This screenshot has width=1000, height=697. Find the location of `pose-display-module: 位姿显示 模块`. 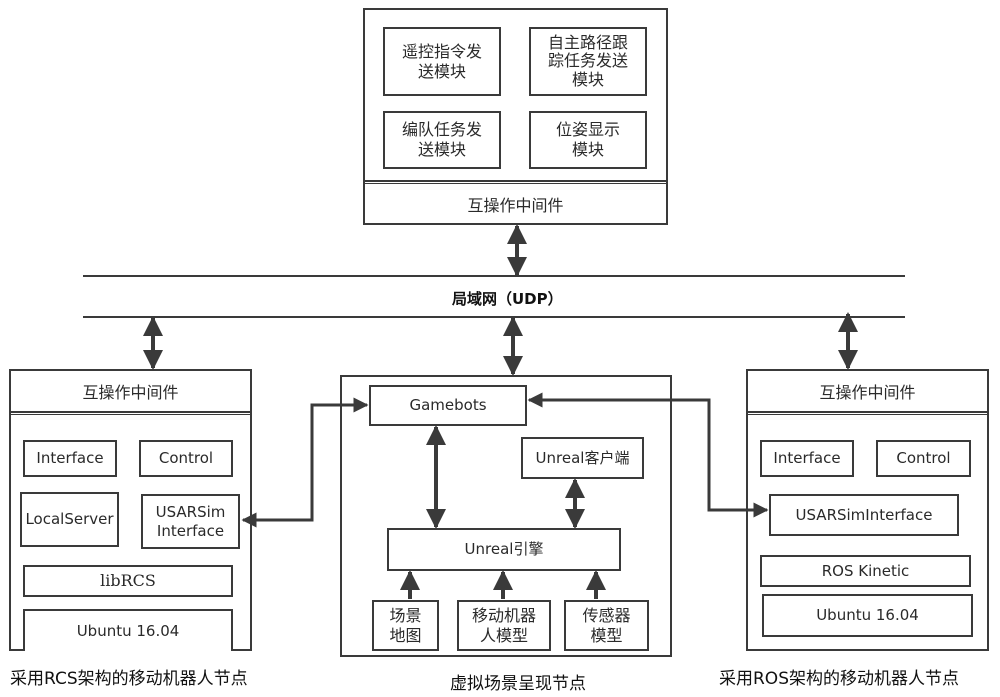

pose-display-module: 位姿显示 模块 is located at coordinates (588, 140).